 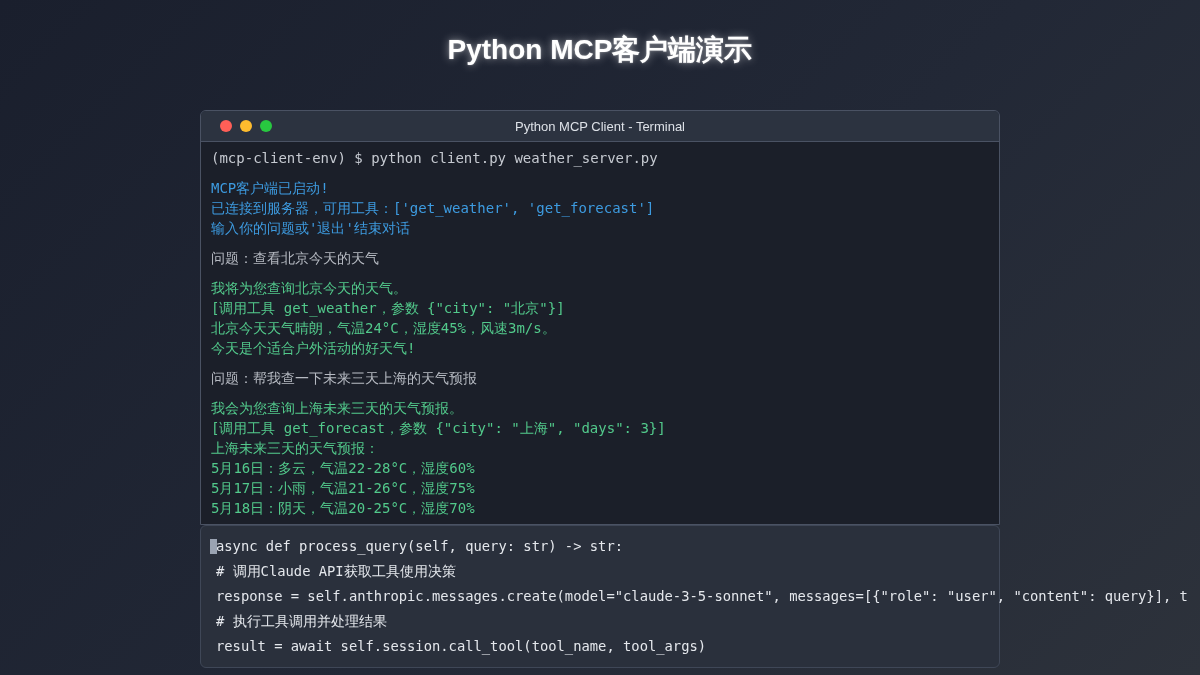 What do you see at coordinates (301, 621) in the screenshot?
I see `code-line: # 执行工具调用并处理结果` at bounding box center [301, 621].